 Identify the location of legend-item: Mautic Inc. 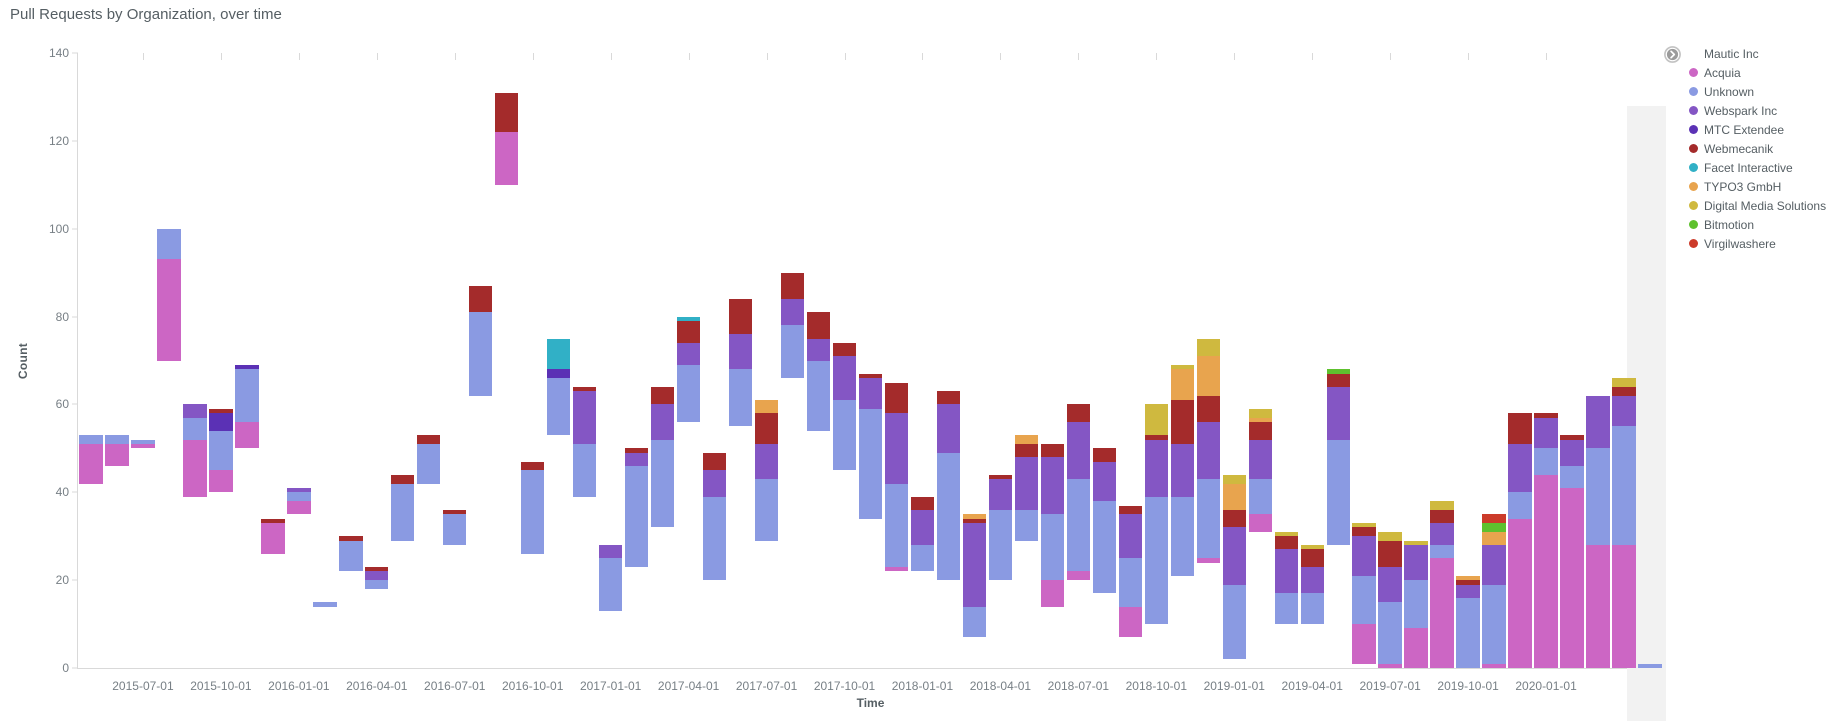
(1759, 53).